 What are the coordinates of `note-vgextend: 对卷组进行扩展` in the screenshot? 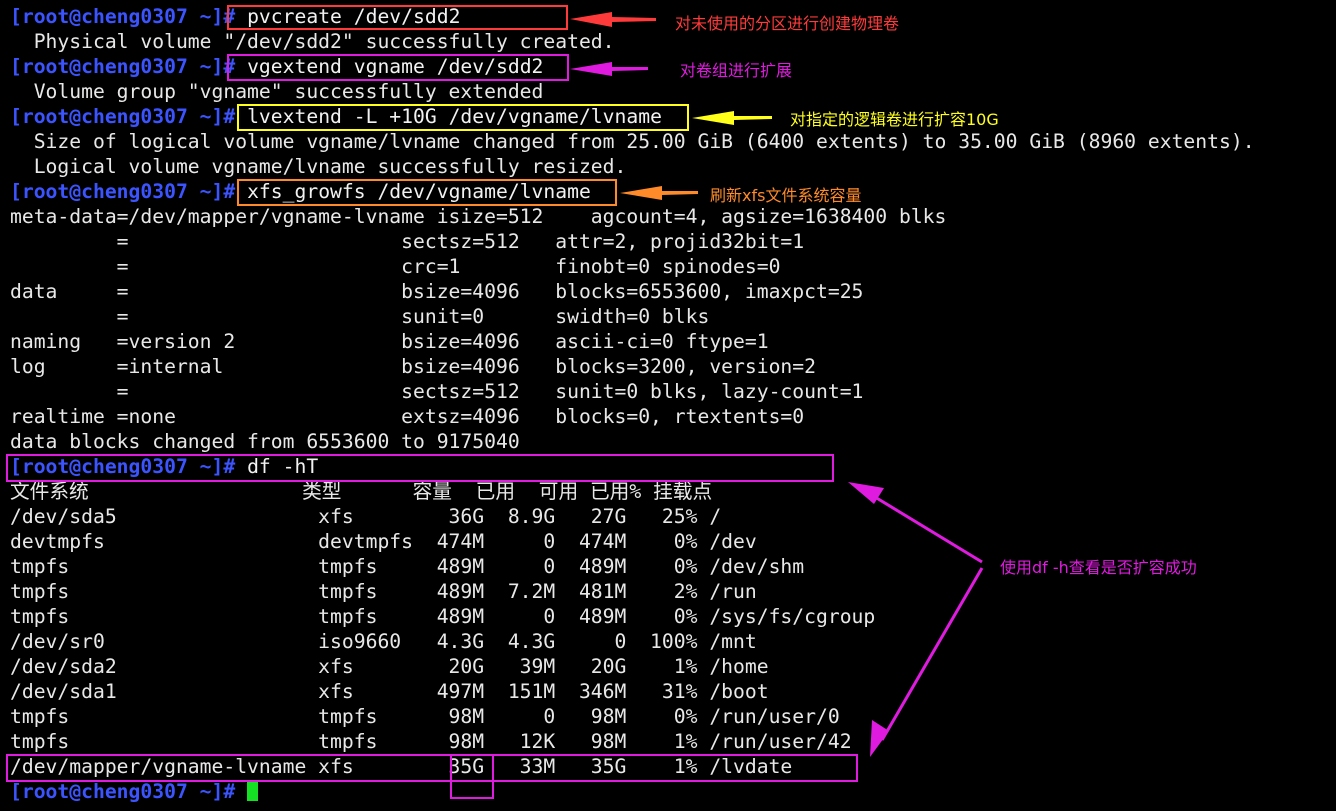 It's located at (736, 70).